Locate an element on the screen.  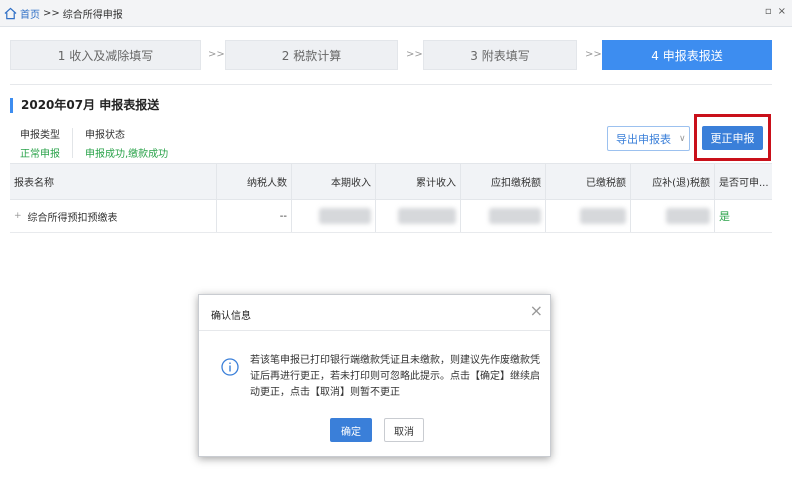
confirm-button: 确定 is located at coordinates (351, 430).